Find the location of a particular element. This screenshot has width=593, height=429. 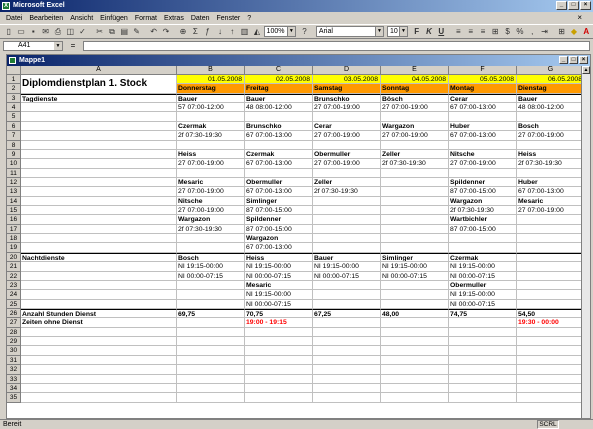

cell-f27 is located at coordinates (483, 323).